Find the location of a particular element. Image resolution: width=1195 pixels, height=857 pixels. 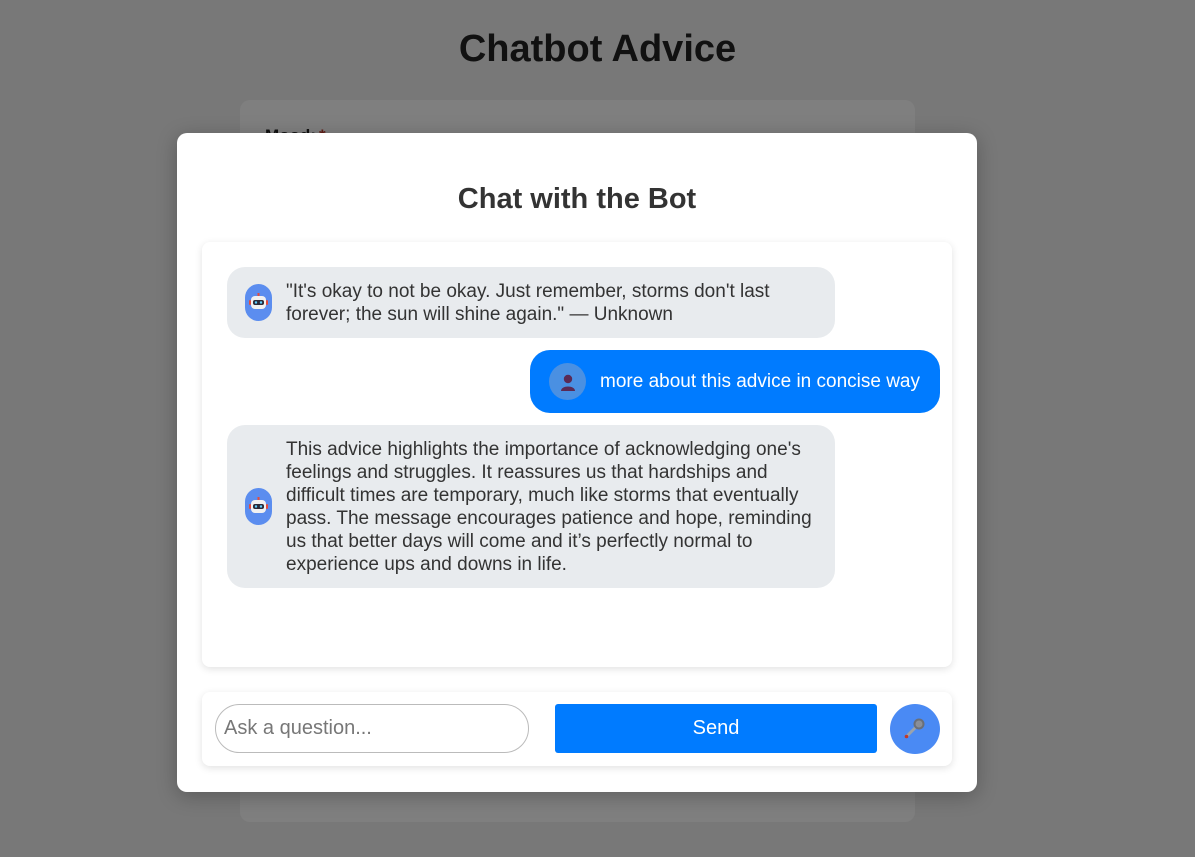

chat-input-bar: Send is located at coordinates (577, 729).